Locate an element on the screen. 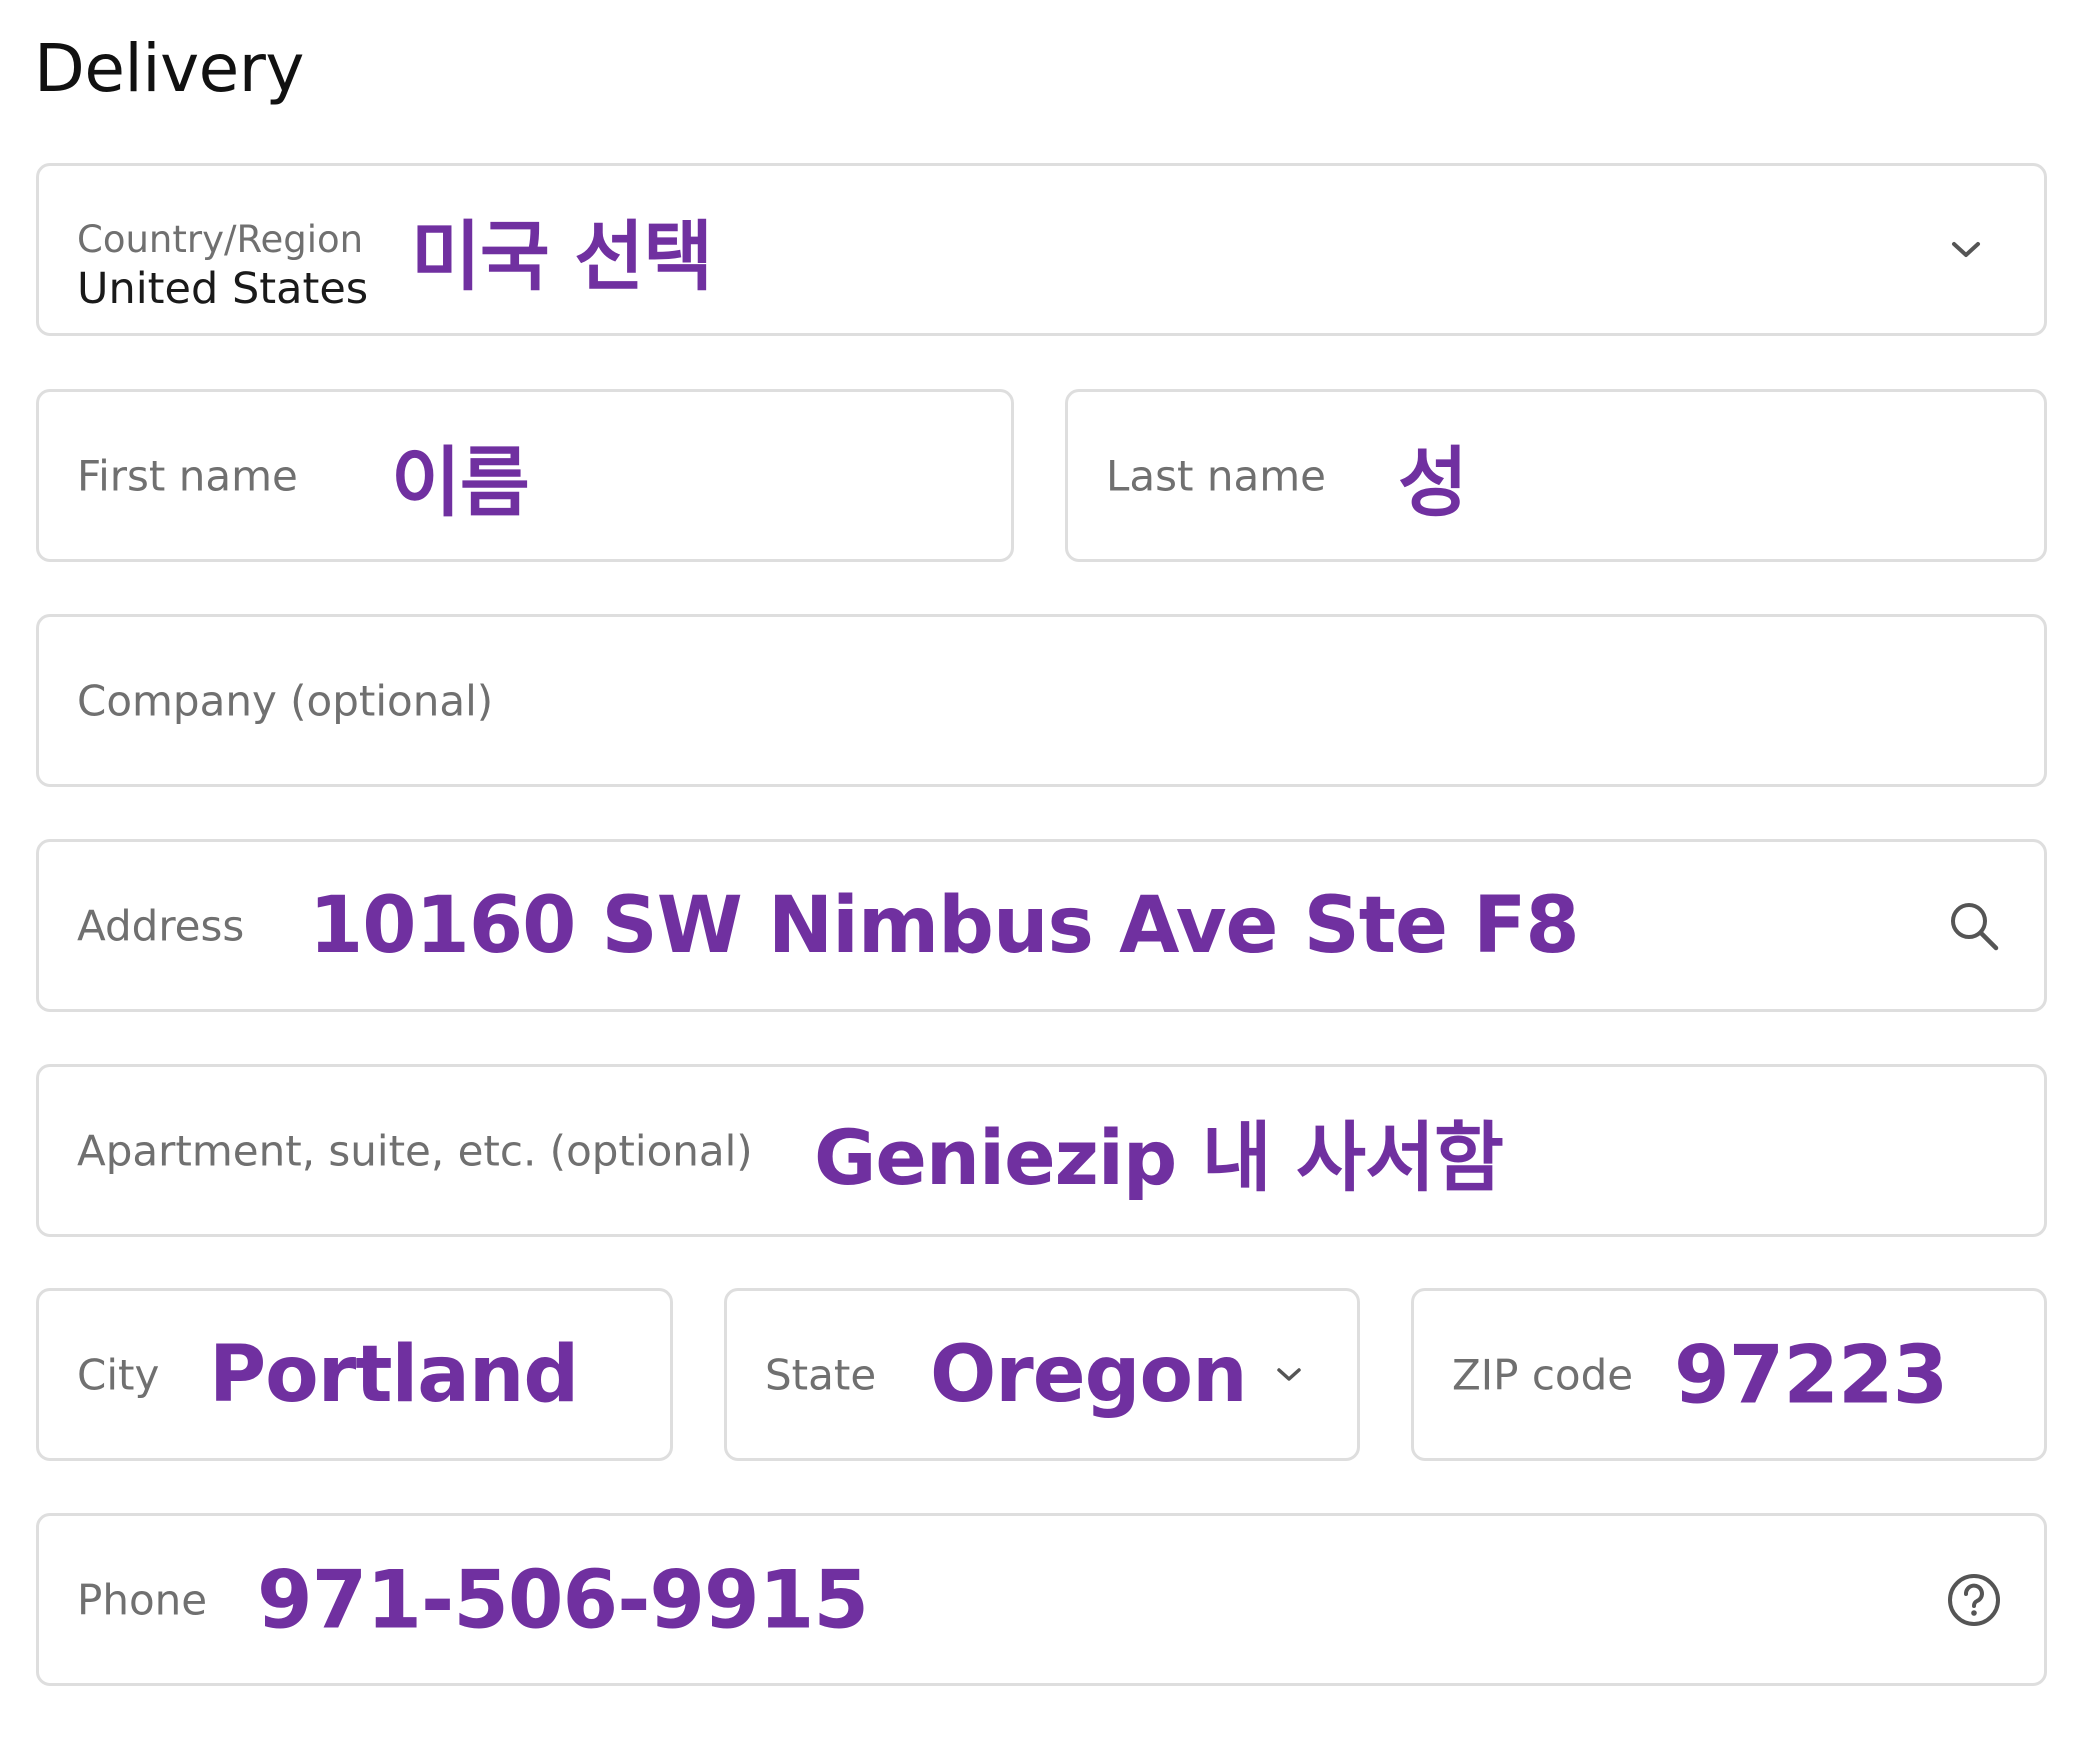  phone-annotation: 971-506-9915 is located at coordinates (563, 1599).